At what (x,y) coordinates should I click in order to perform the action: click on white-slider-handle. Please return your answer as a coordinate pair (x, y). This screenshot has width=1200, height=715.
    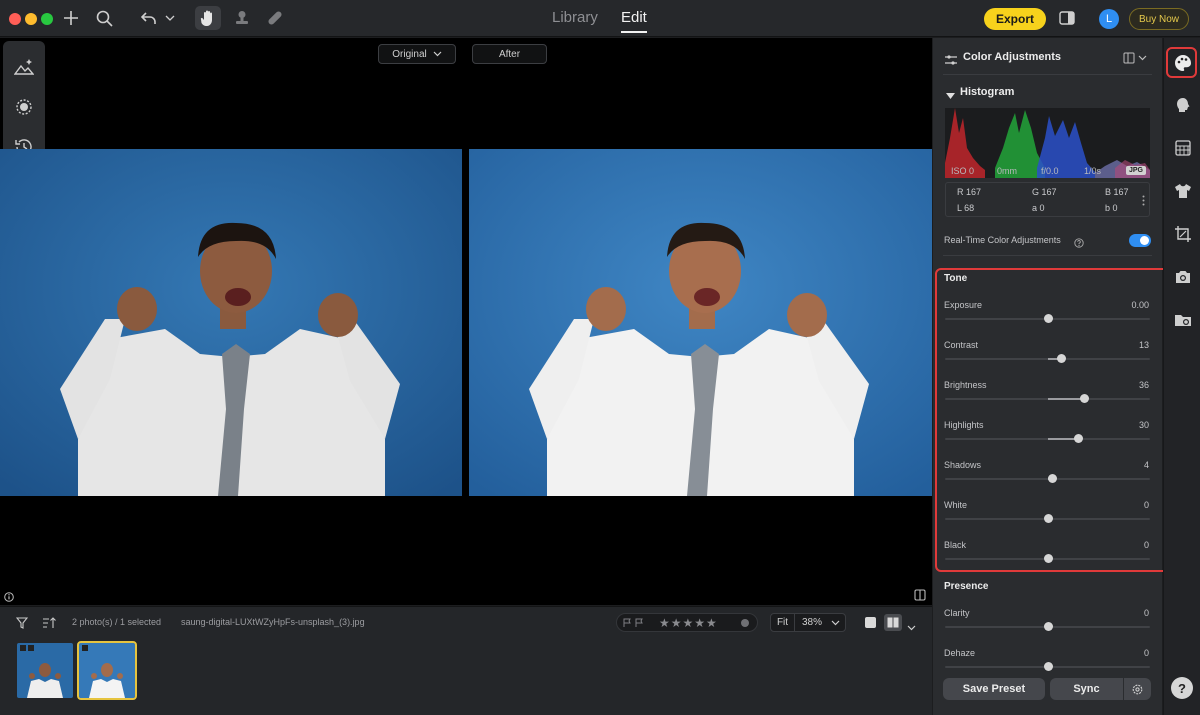
    Looking at the image, I should click on (1048, 518).